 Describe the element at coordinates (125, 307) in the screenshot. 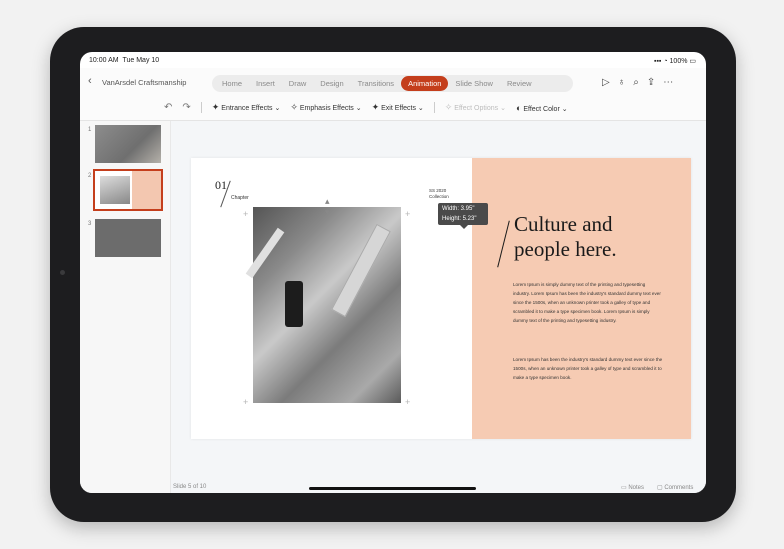

I see `slide-thumbnail-pane: 1 2 3` at that location.